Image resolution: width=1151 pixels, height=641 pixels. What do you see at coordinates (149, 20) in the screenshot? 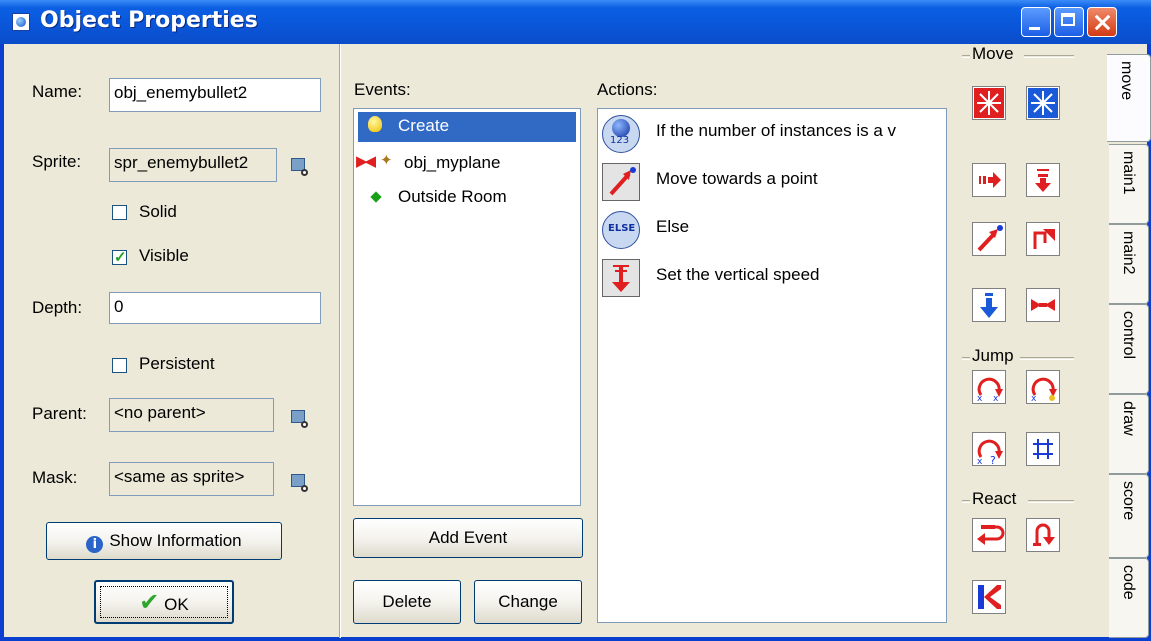
I see `window-title: Object Properties` at bounding box center [149, 20].